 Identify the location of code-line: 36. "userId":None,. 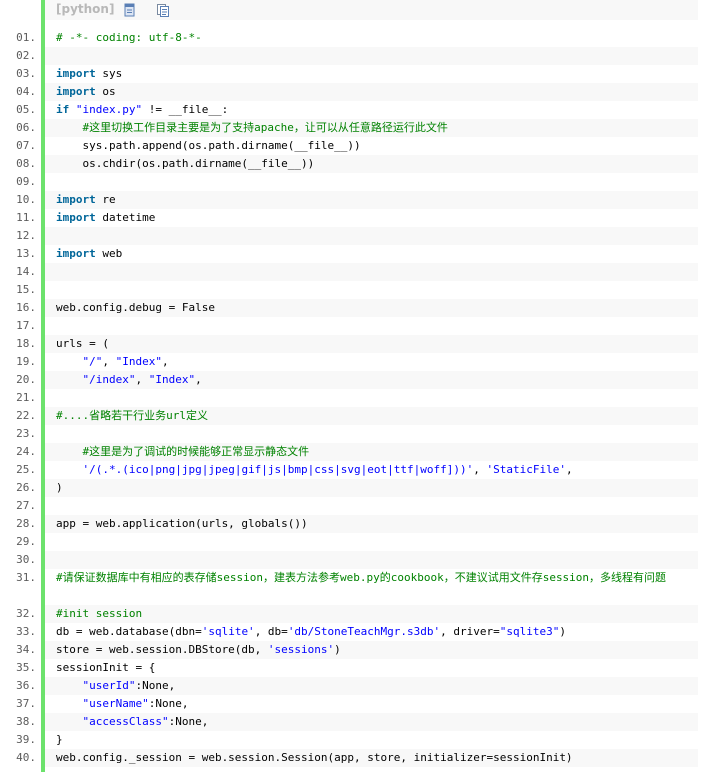
(360, 686).